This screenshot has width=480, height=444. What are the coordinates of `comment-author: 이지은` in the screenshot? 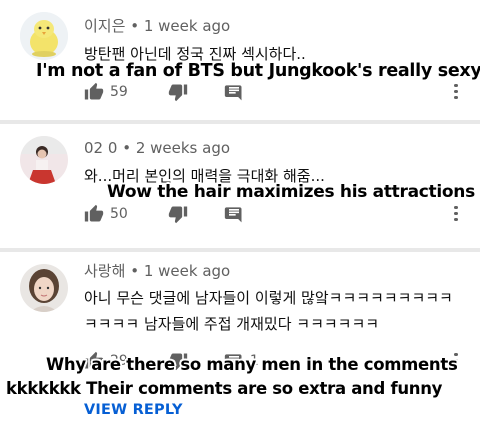 It's located at (104, 26).